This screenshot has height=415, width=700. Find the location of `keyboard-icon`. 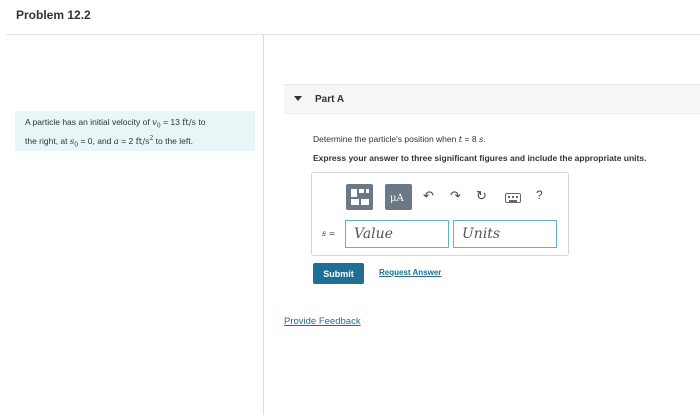

keyboard-icon is located at coordinates (513, 198).